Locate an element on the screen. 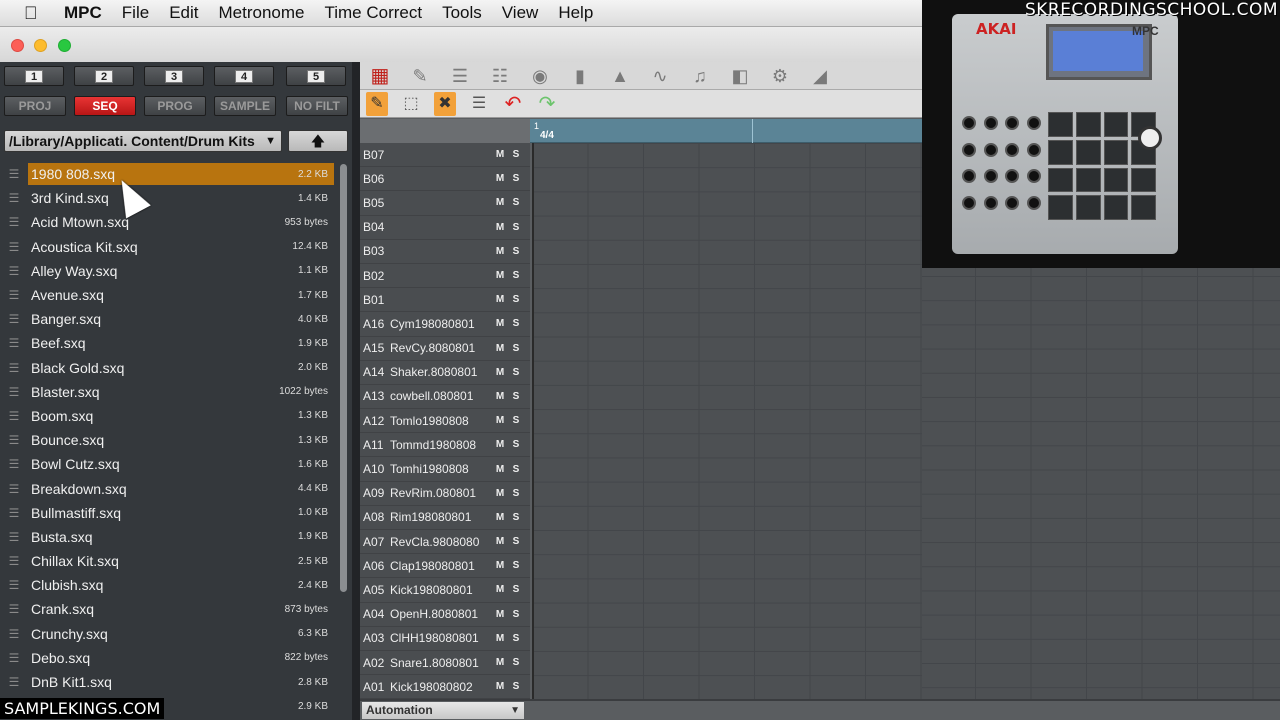 This screenshot has height=720, width=1280. track-row: A13 cowbell.080801 M S is located at coordinates (445, 397).